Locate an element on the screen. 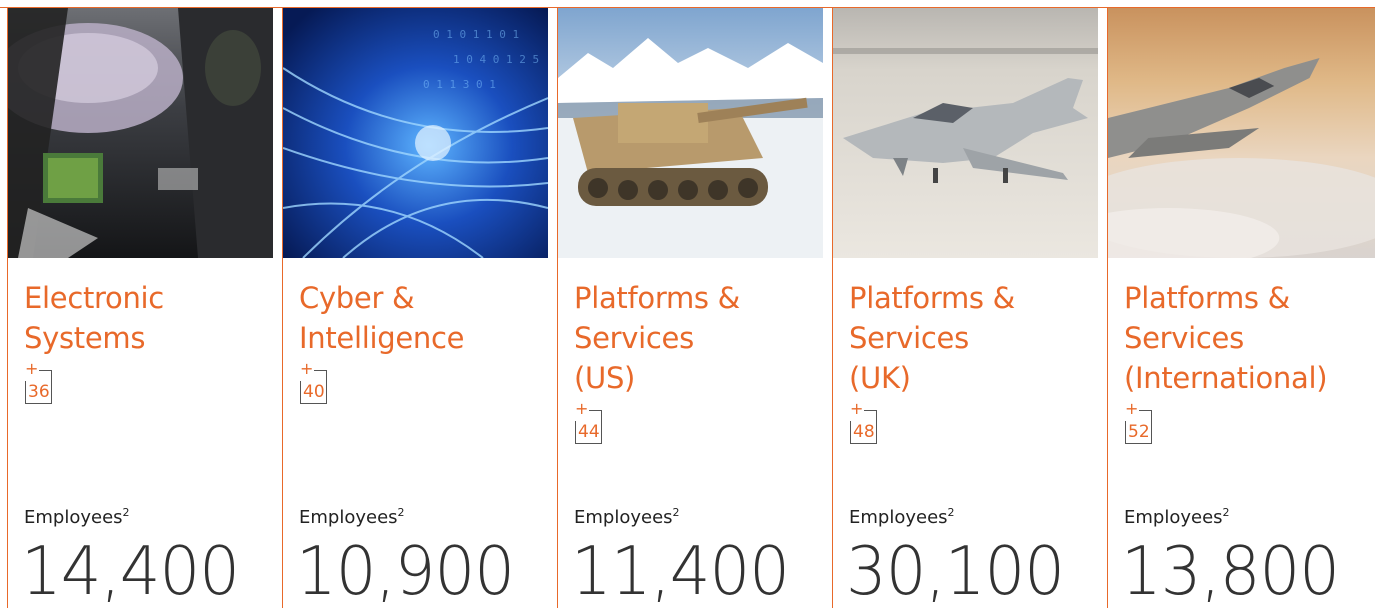 This screenshot has width=1375, height=614. page-reference-link: + 36 is located at coordinates (55, 385).